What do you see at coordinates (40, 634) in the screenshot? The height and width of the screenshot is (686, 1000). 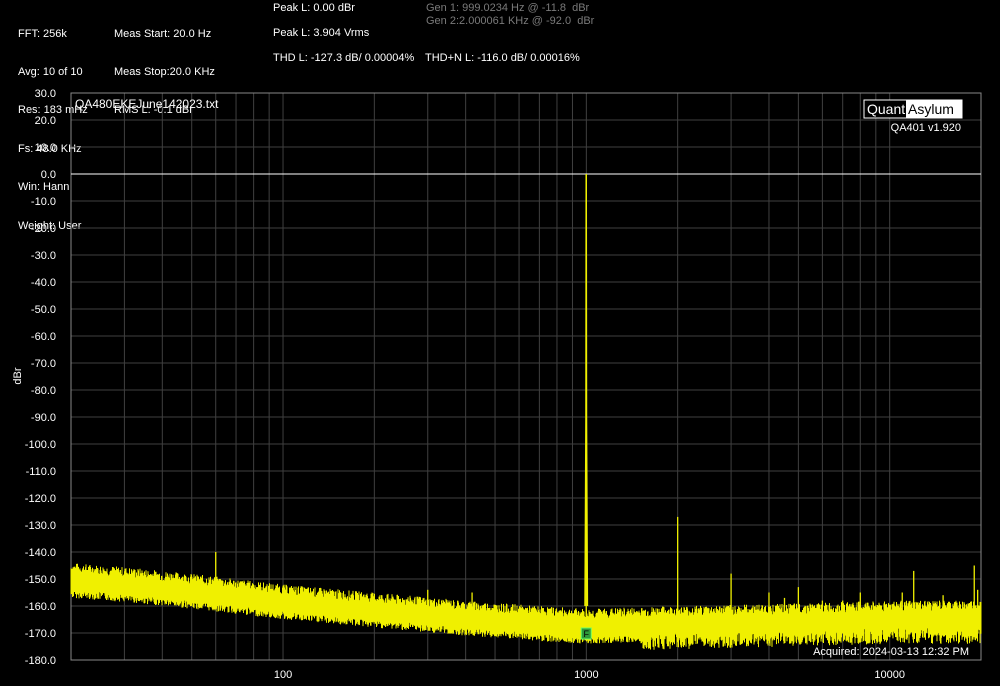 I see `y-tick-label: -170.0` at bounding box center [40, 634].